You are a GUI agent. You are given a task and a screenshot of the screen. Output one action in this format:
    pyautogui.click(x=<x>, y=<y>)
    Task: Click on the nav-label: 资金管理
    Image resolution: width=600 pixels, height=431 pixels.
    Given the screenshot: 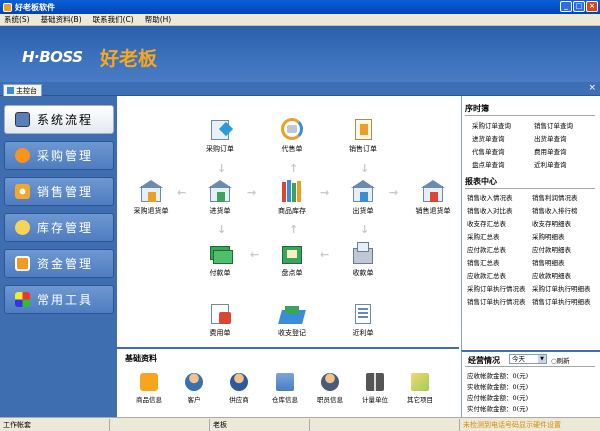 What is the action you would take?
    pyautogui.click(x=65, y=264)
    